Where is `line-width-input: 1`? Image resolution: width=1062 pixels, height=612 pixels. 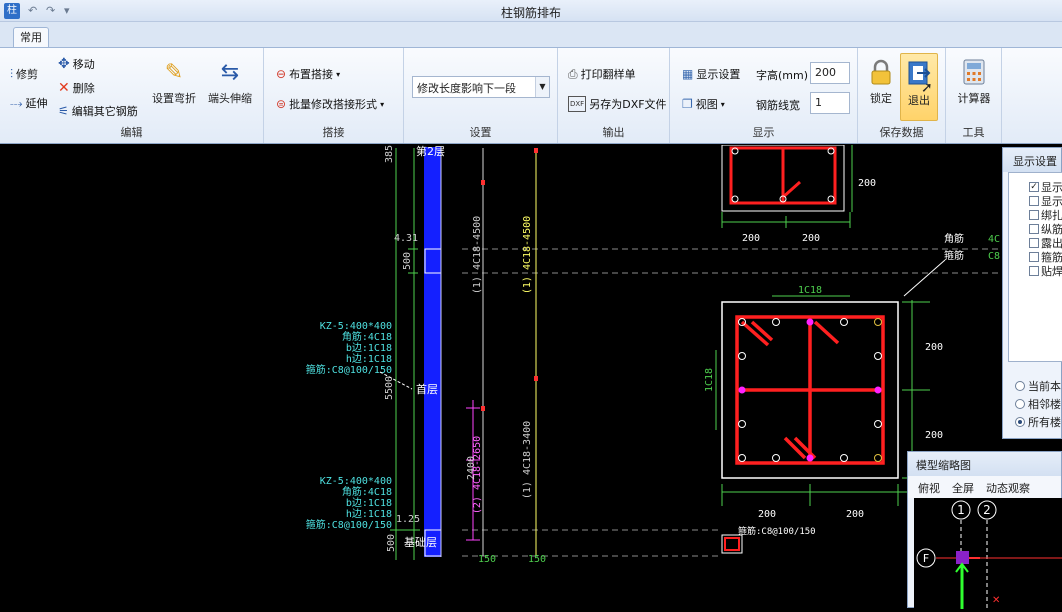
line-width-input: 1 is located at coordinates (830, 103).